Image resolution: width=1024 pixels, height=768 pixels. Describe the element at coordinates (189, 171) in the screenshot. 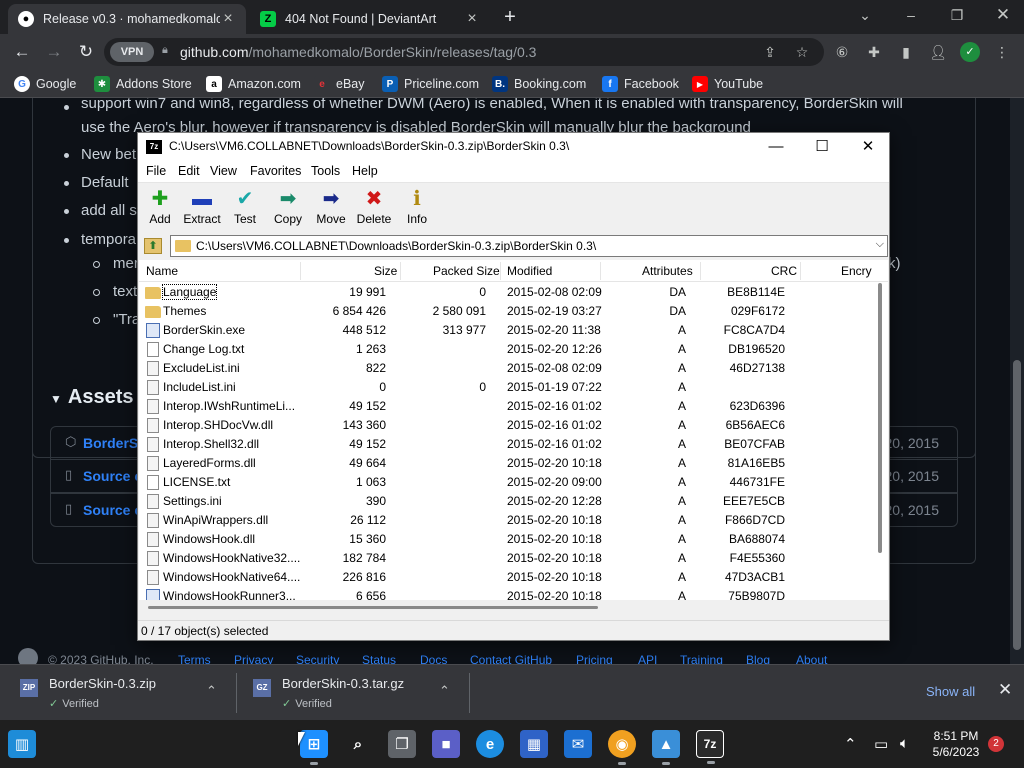

I see `menu-edit: Edit` at that location.